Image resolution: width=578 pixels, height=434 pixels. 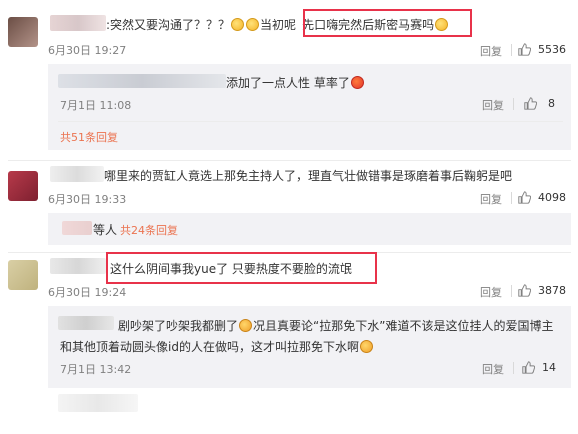 What do you see at coordinates (295, 82) in the screenshot?
I see `reply-text: 添加了一点人性 草率了` at bounding box center [295, 82].